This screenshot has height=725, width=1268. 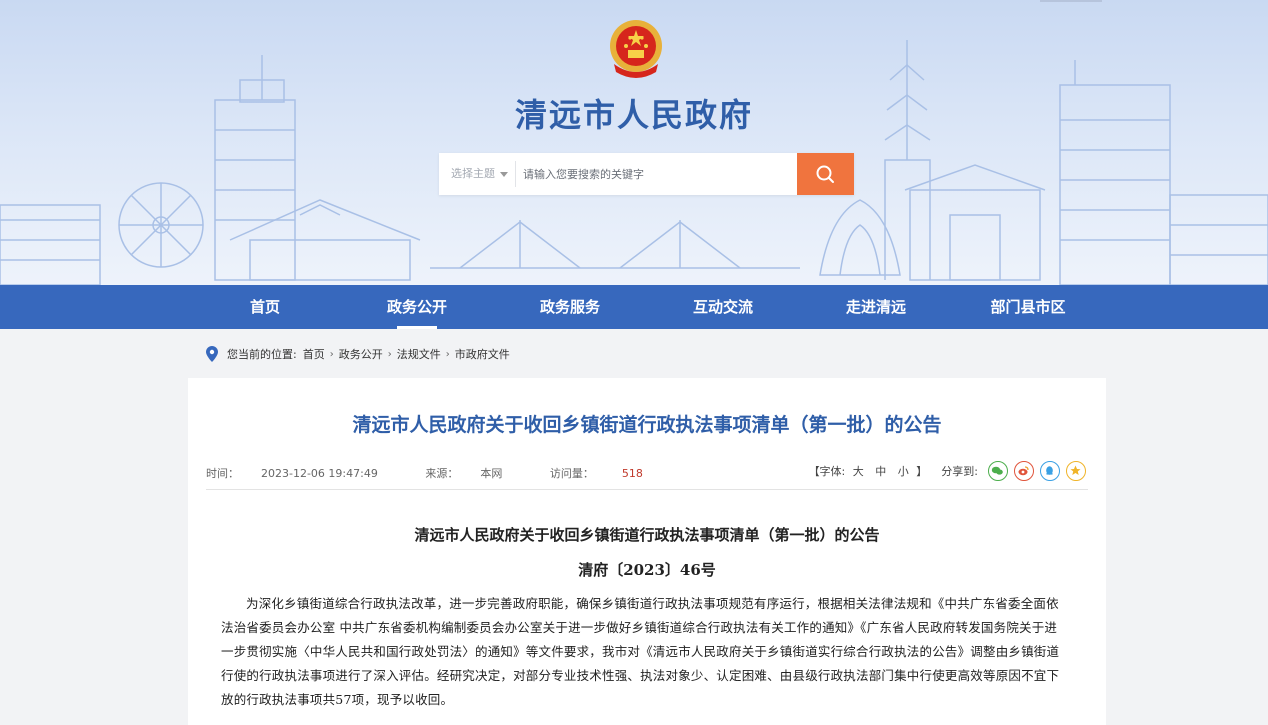 What do you see at coordinates (212, 354) in the screenshot?
I see `location-pin-icon` at bounding box center [212, 354].